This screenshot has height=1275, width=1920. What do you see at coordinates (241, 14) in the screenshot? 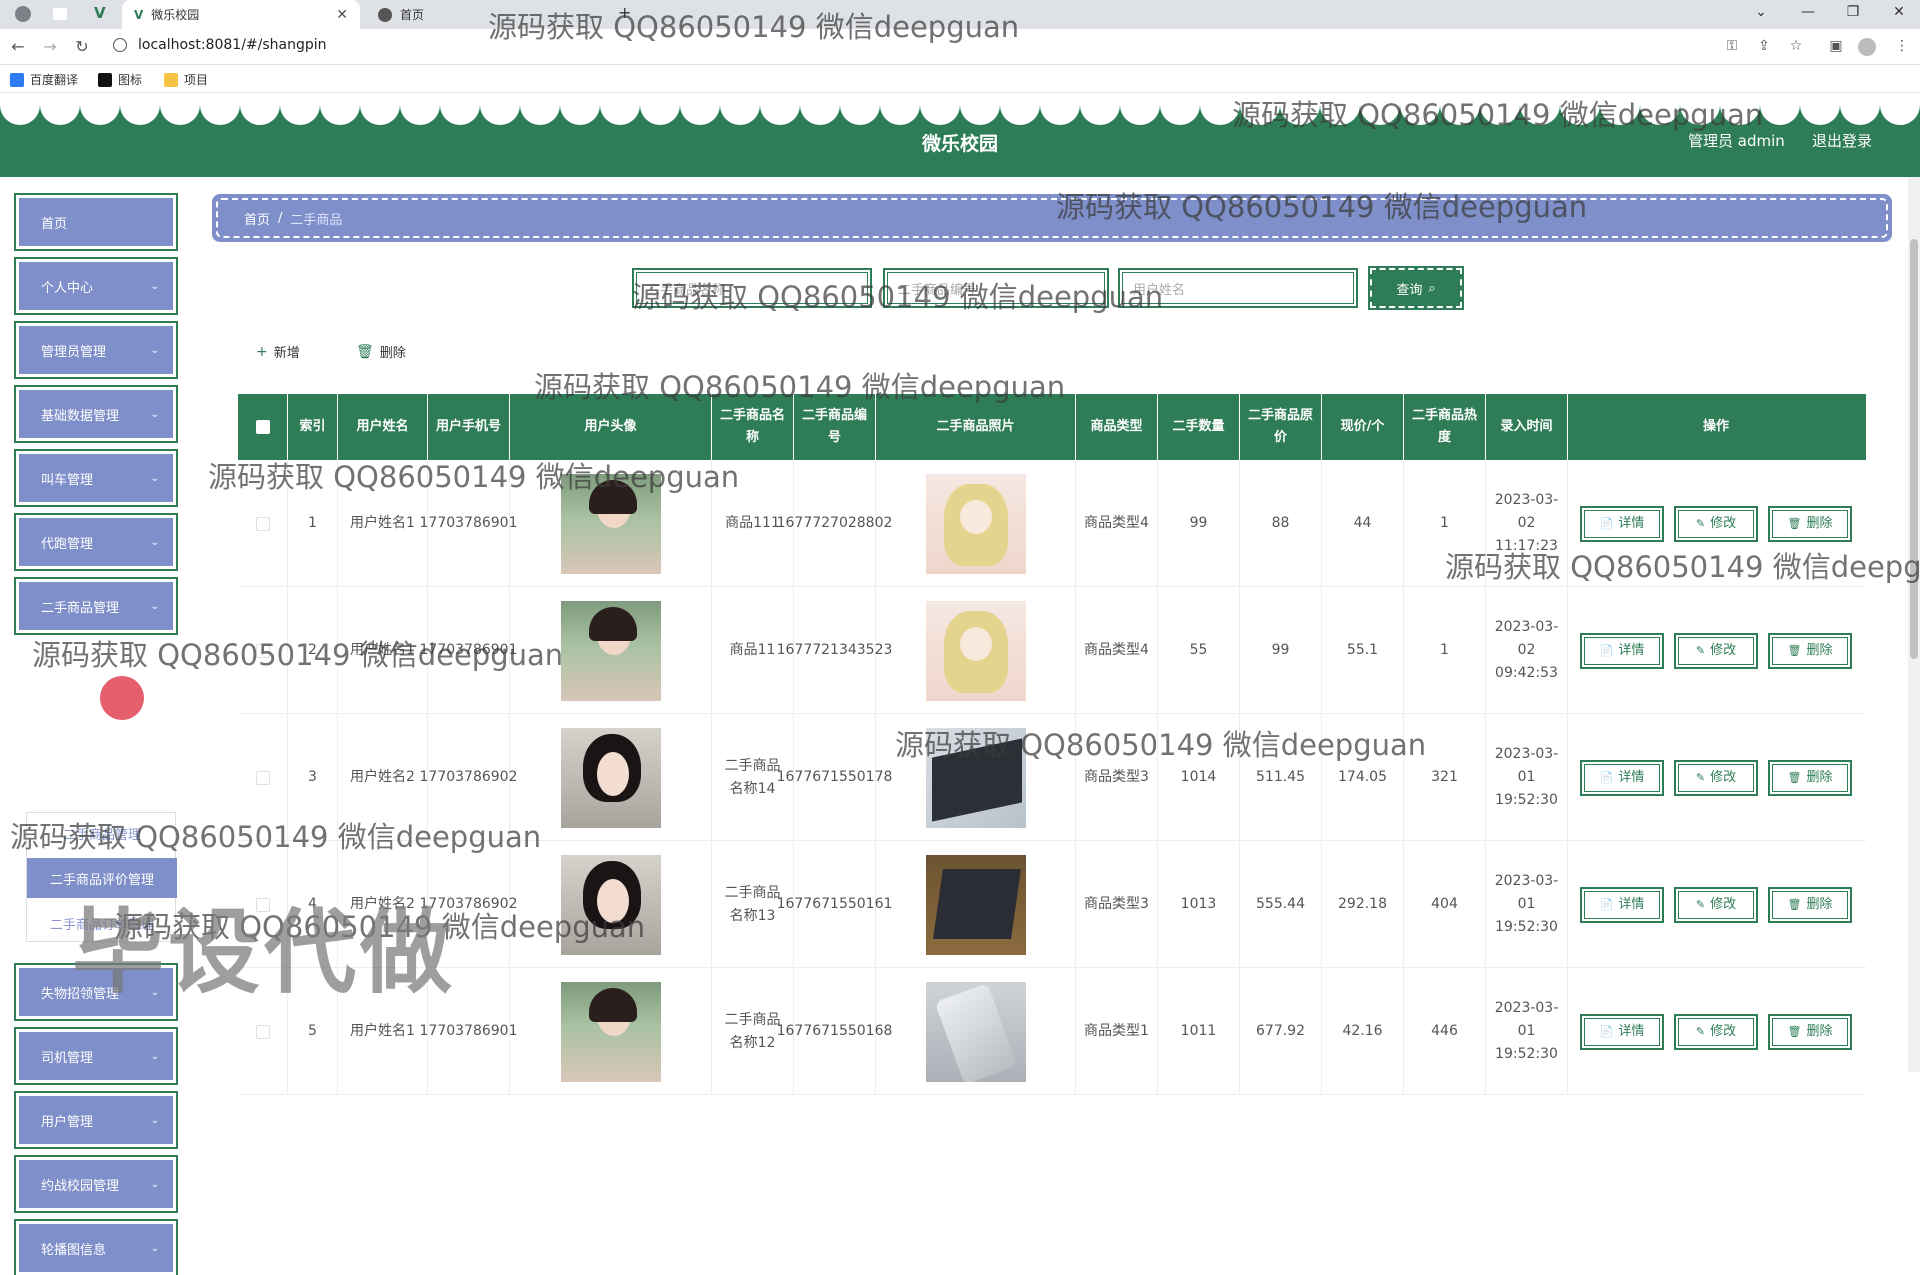
I see `tab-weile-campus: V 微乐校园 ✕` at bounding box center [241, 14].